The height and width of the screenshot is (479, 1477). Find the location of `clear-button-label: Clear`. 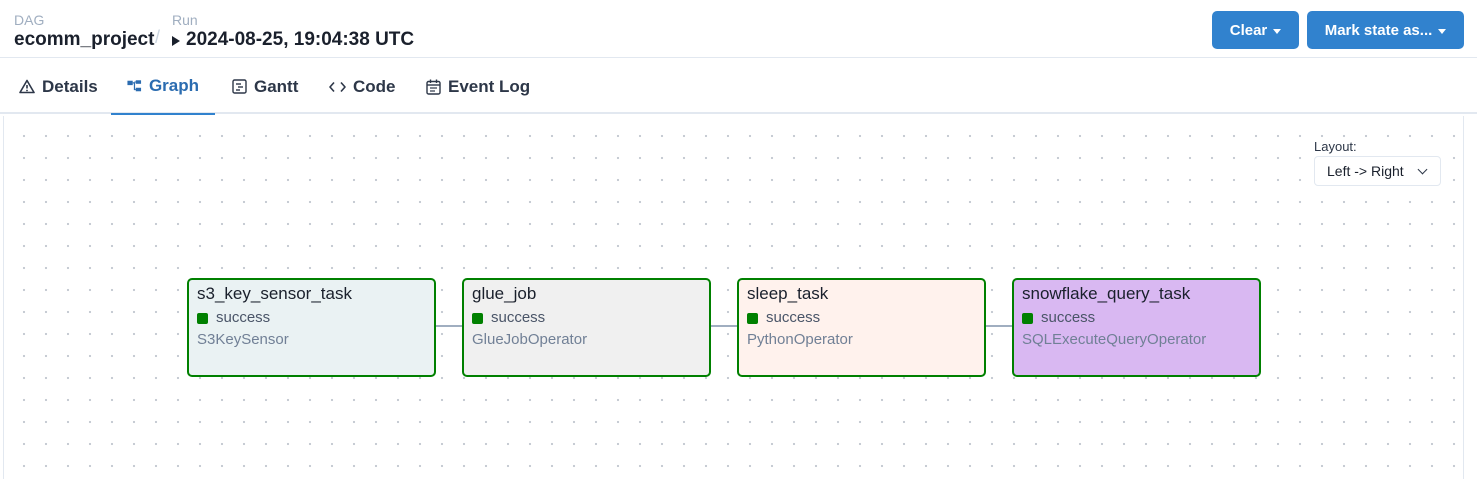

clear-button-label: Clear is located at coordinates (1248, 30).